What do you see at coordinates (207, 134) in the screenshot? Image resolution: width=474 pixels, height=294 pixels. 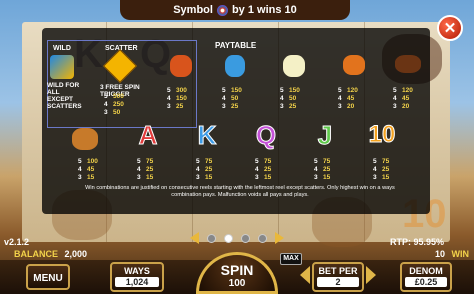 I see `letter-k-symbol: K` at bounding box center [207, 134].